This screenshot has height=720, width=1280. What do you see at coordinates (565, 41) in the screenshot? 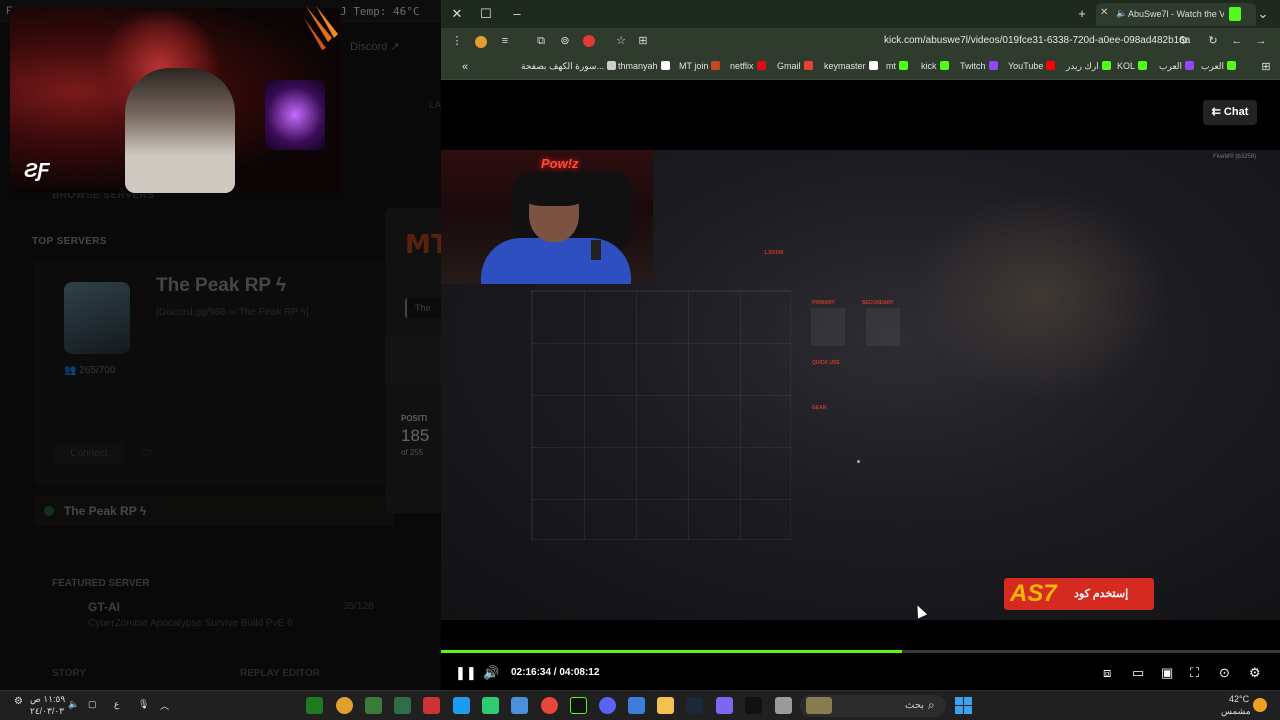
I see `extension-gamepad-icon: ⊚` at bounding box center [565, 41].